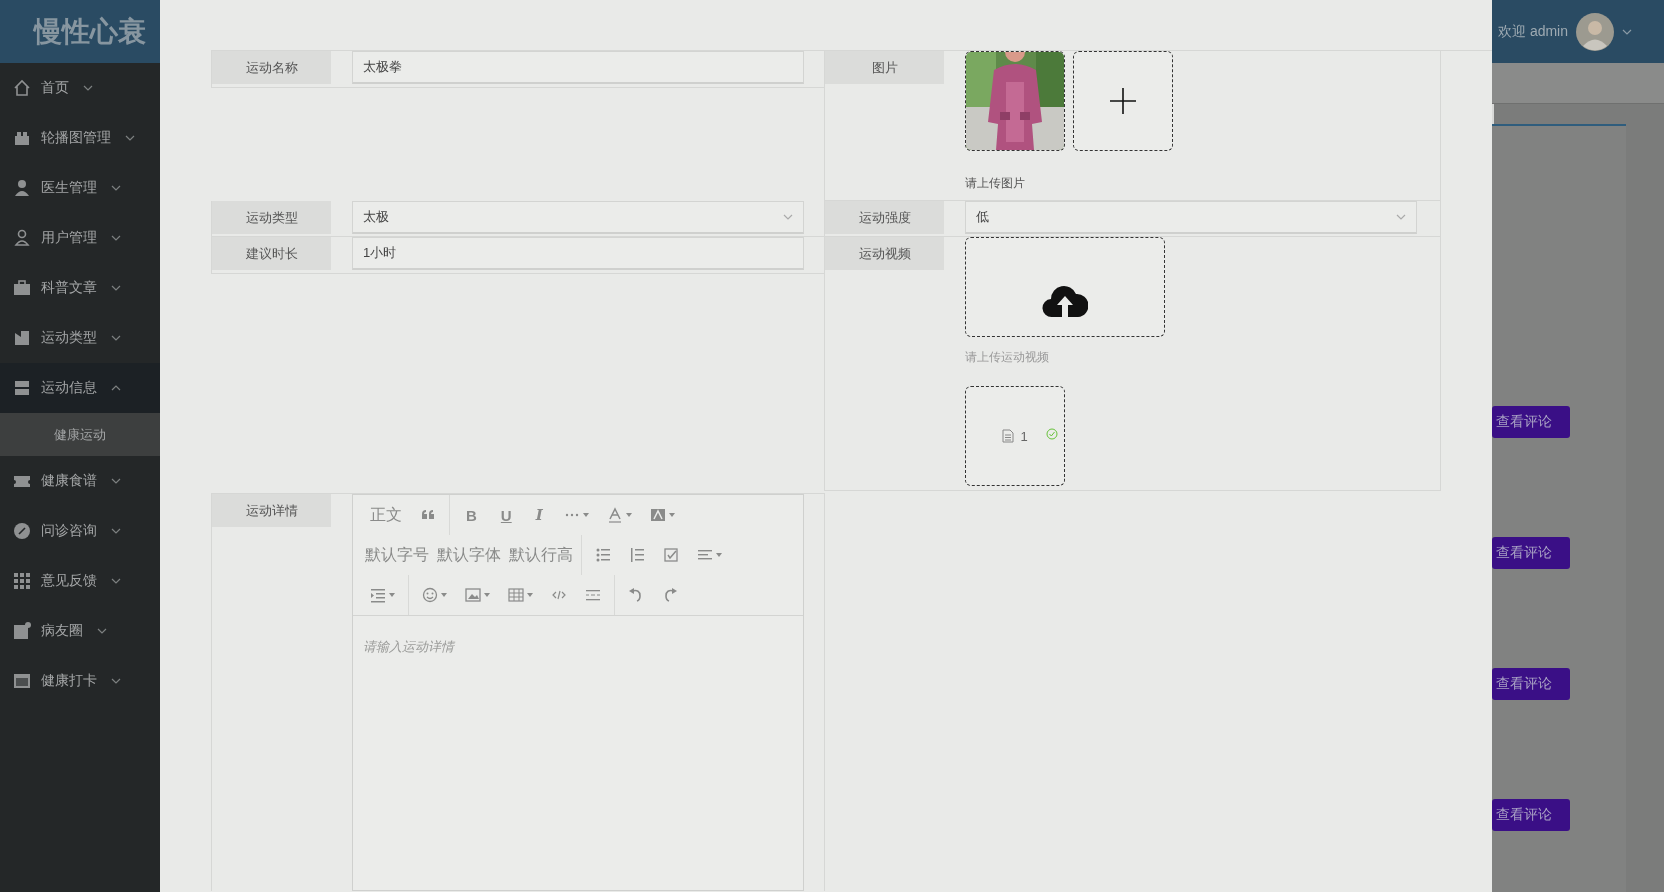 The image size is (1664, 892). Describe the element at coordinates (22, 631) in the screenshot. I see `note-icon` at that location.